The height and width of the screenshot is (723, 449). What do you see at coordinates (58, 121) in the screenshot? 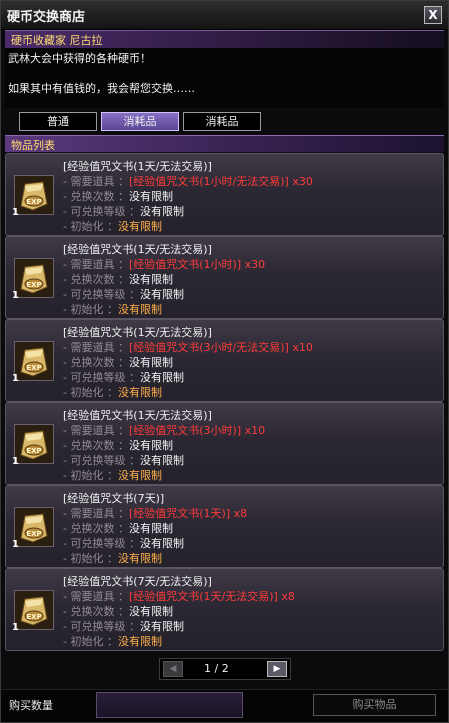
I see `tab-normal: 普通` at bounding box center [58, 121].